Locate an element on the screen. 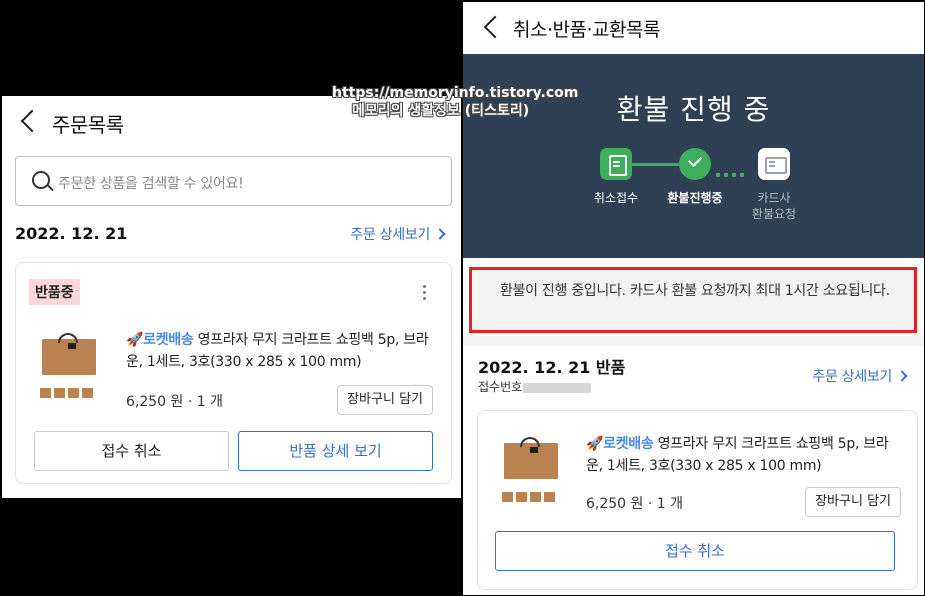 This screenshot has width=925, height=596. progress-line is located at coordinates (655, 164).